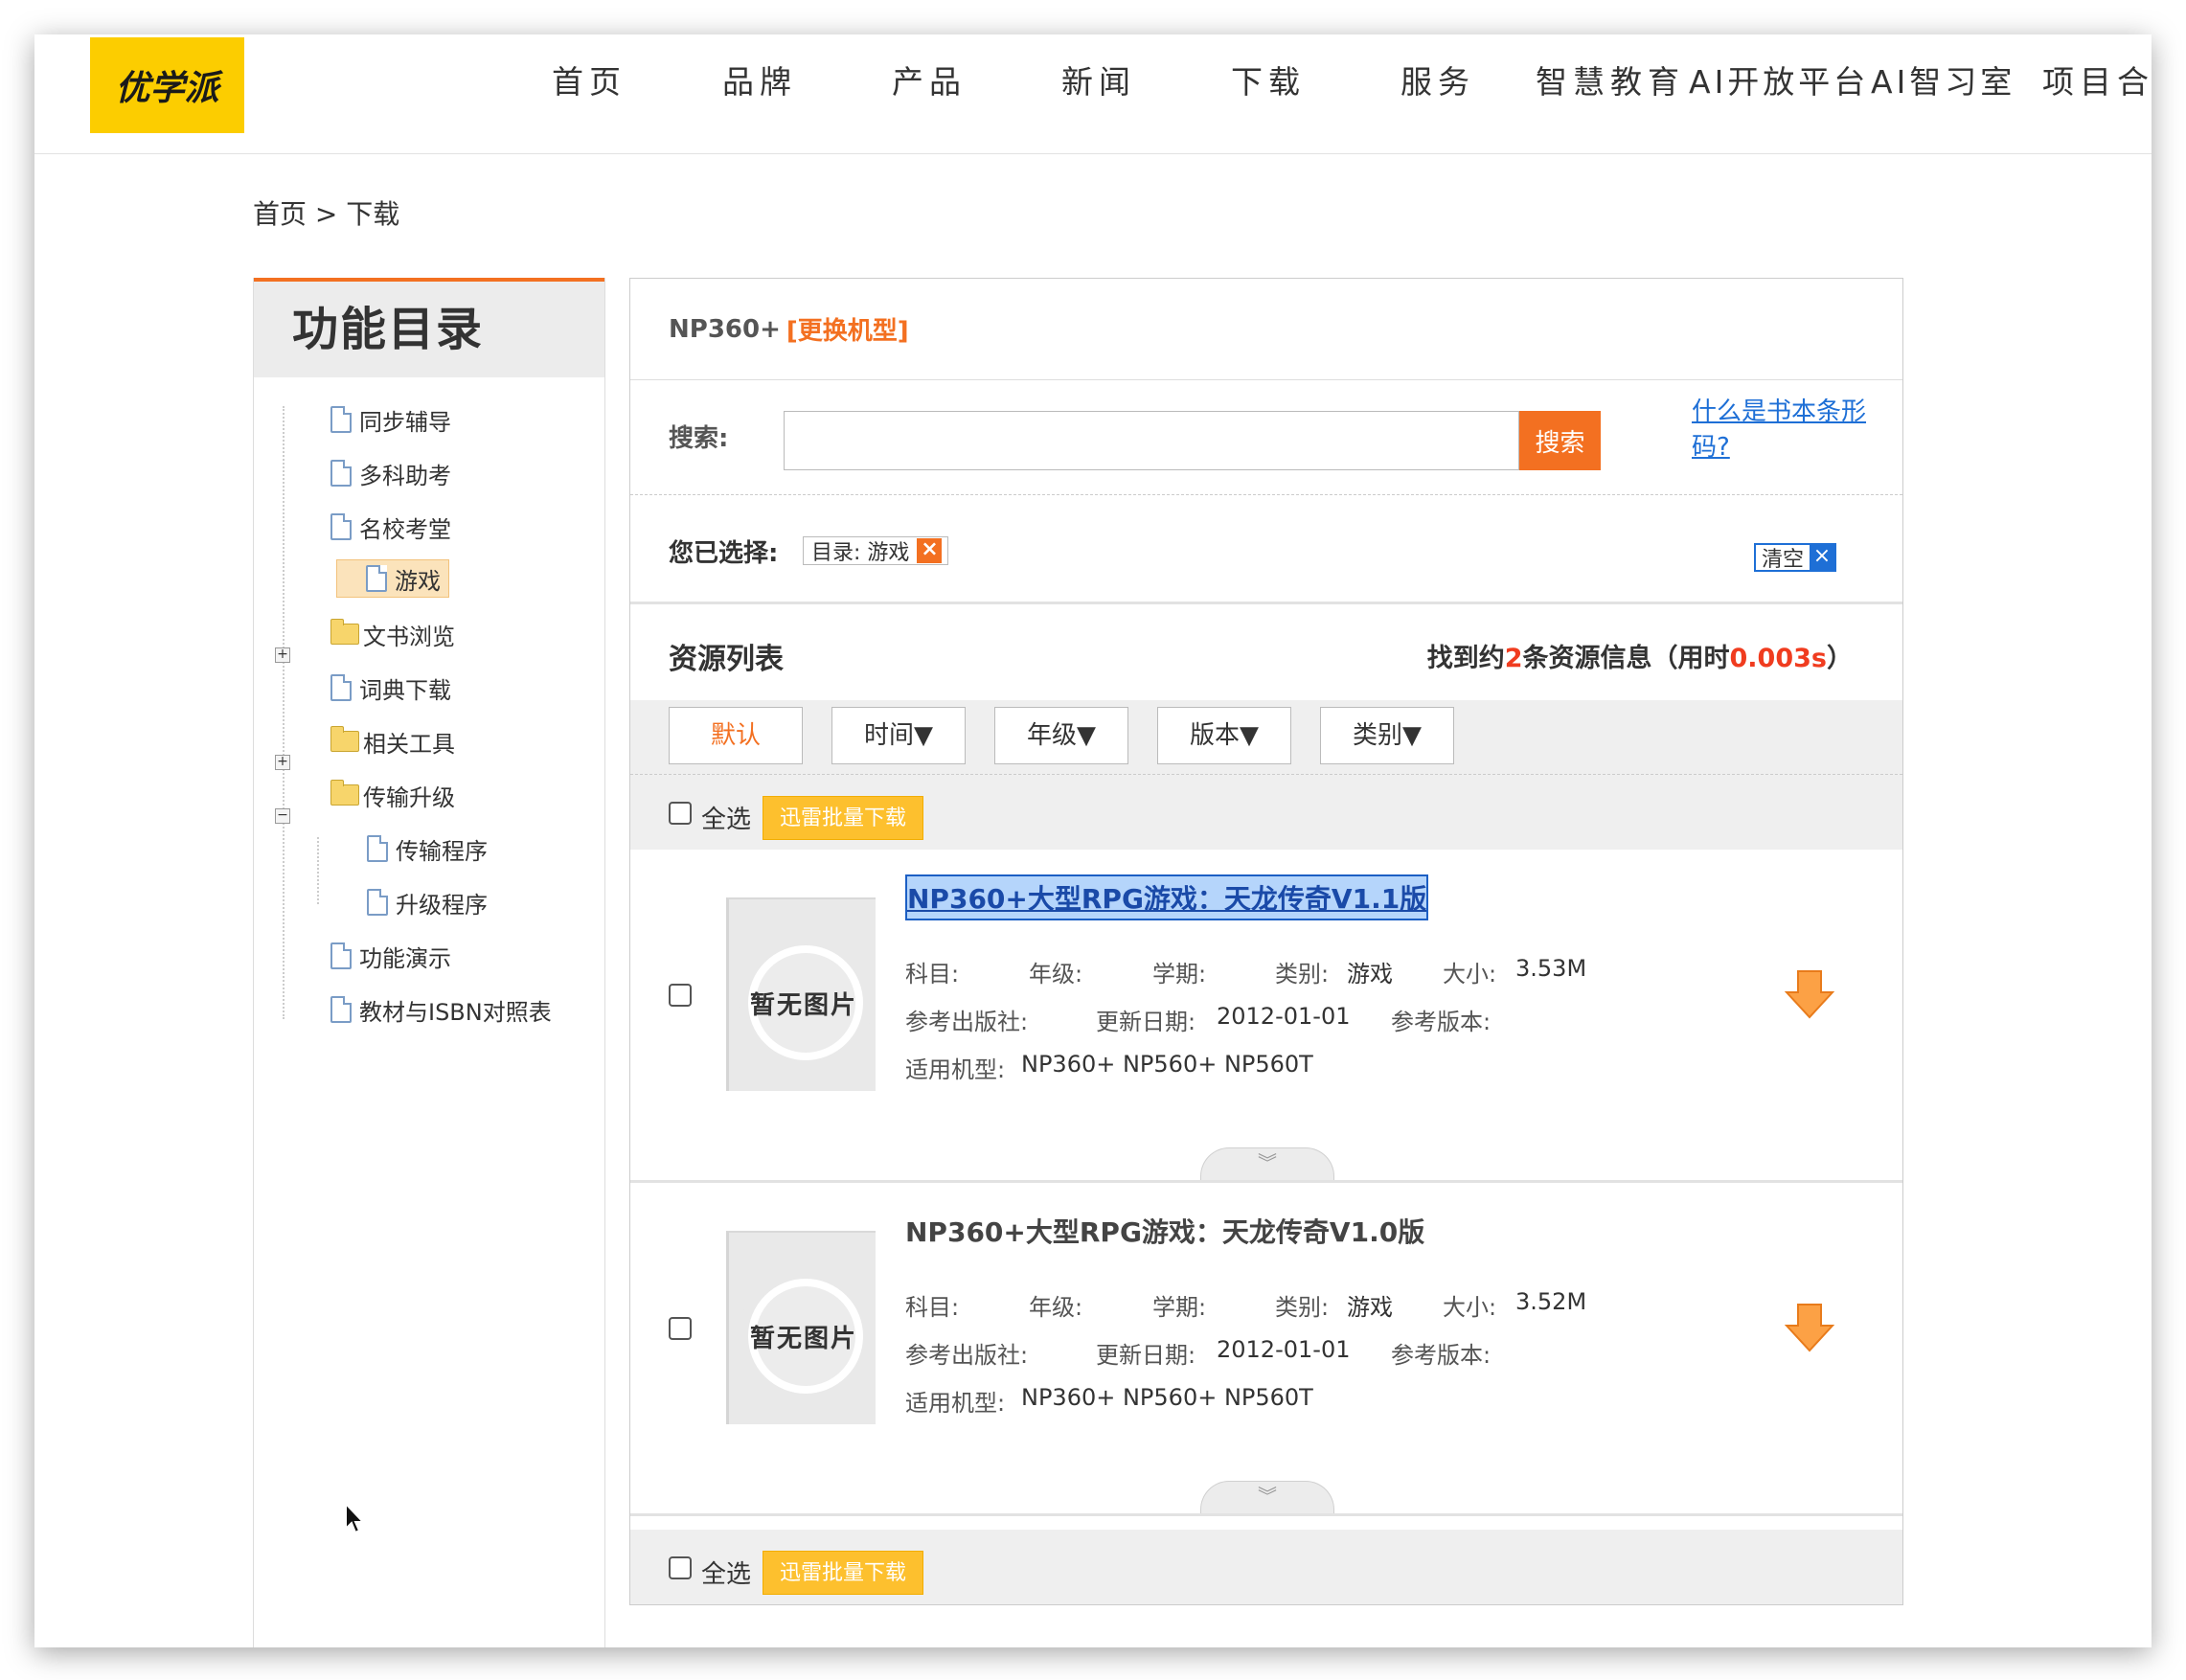 This screenshot has width=2186, height=1680. Describe the element at coordinates (1795, 558) in the screenshot. I see `clear-filters-button: 清空 ×` at that location.